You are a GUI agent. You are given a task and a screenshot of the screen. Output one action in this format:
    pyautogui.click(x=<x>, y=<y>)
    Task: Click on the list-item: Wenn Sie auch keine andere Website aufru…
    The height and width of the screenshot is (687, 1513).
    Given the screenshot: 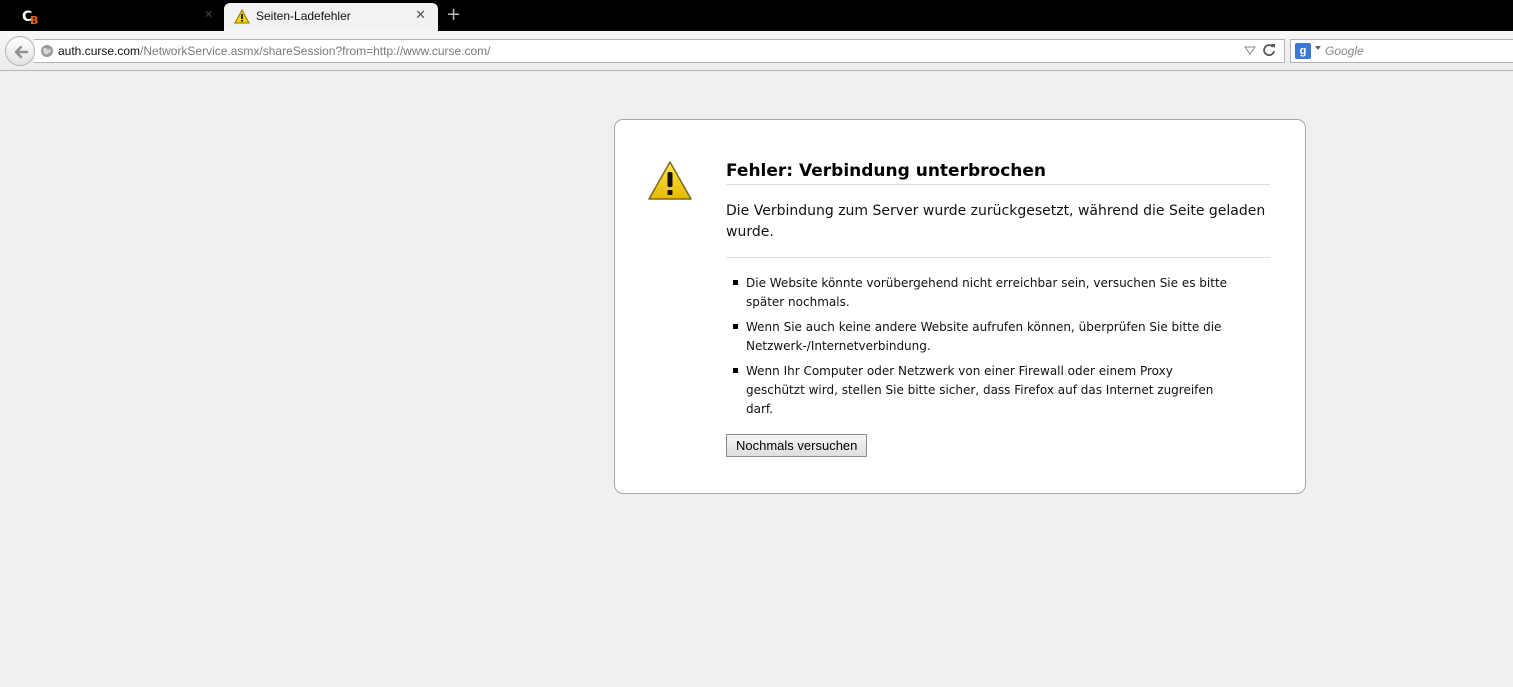 What is the action you would take?
    pyautogui.click(x=984, y=337)
    